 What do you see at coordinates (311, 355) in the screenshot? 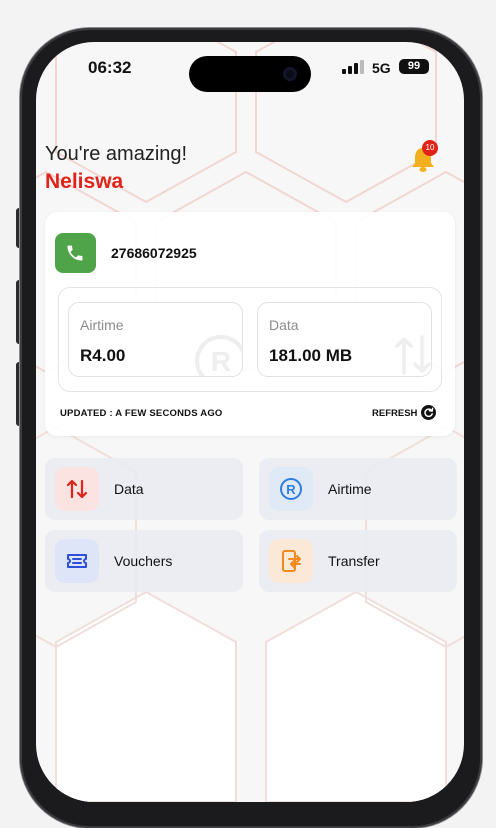
I see `data-balance-value: 181.00 MB` at bounding box center [311, 355].